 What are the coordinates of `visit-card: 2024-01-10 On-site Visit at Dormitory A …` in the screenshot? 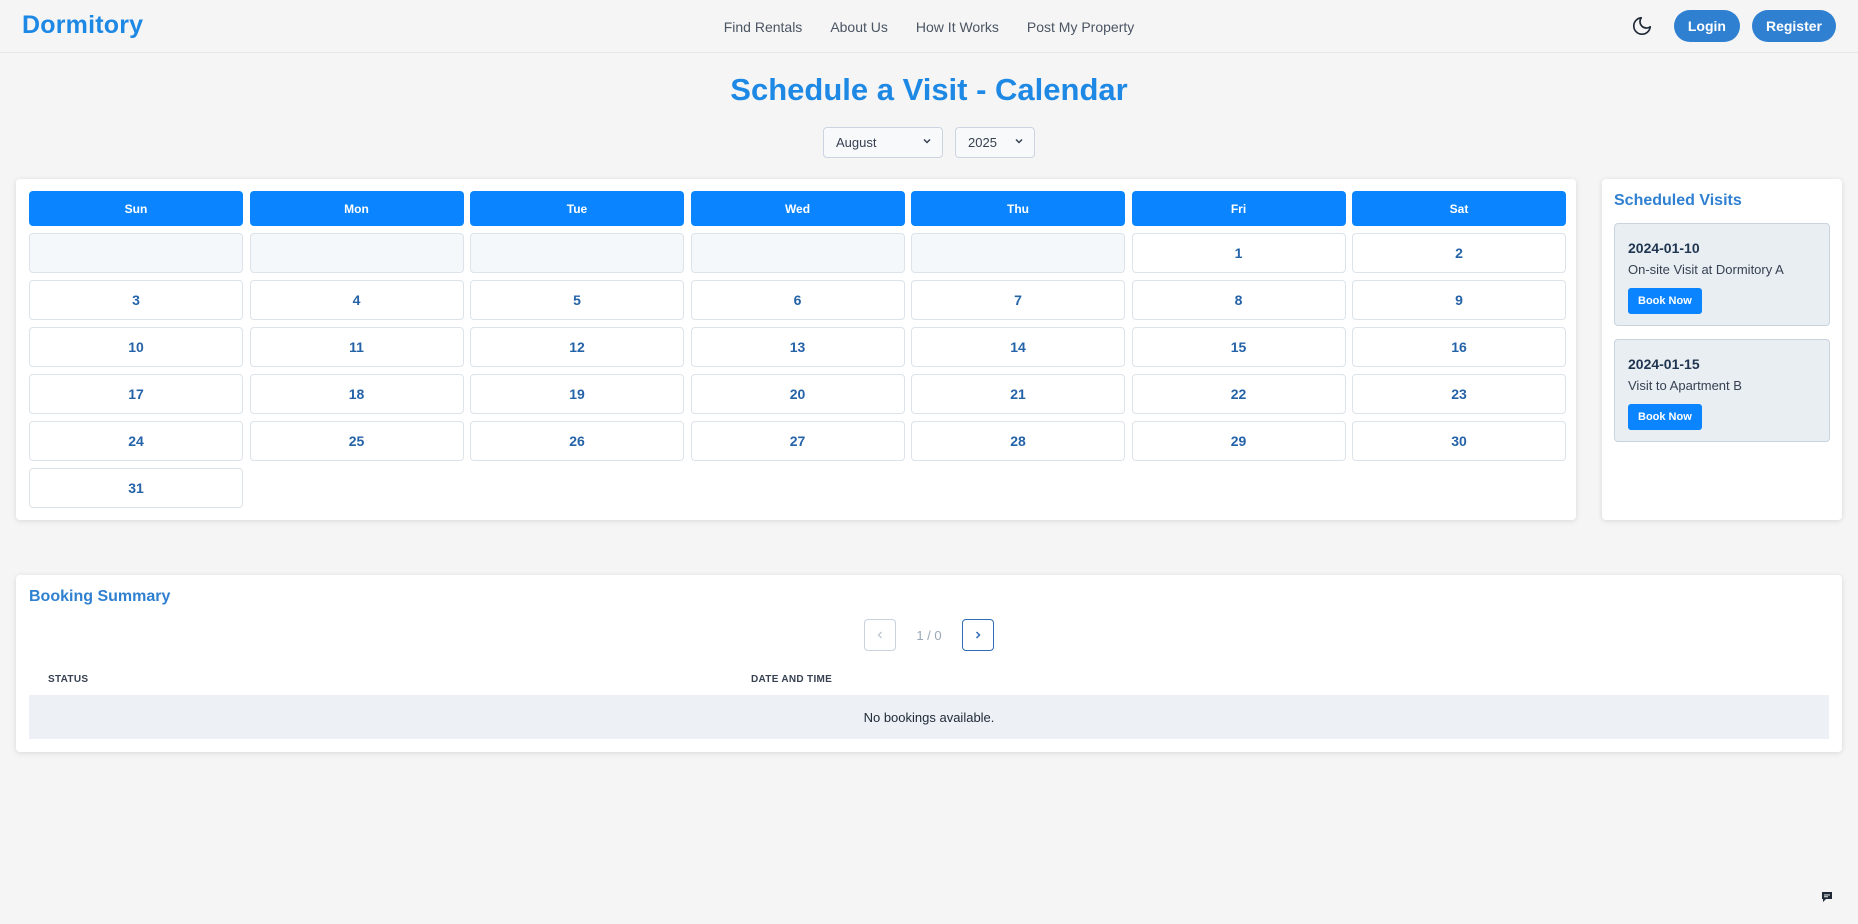 It's located at (1722, 274).